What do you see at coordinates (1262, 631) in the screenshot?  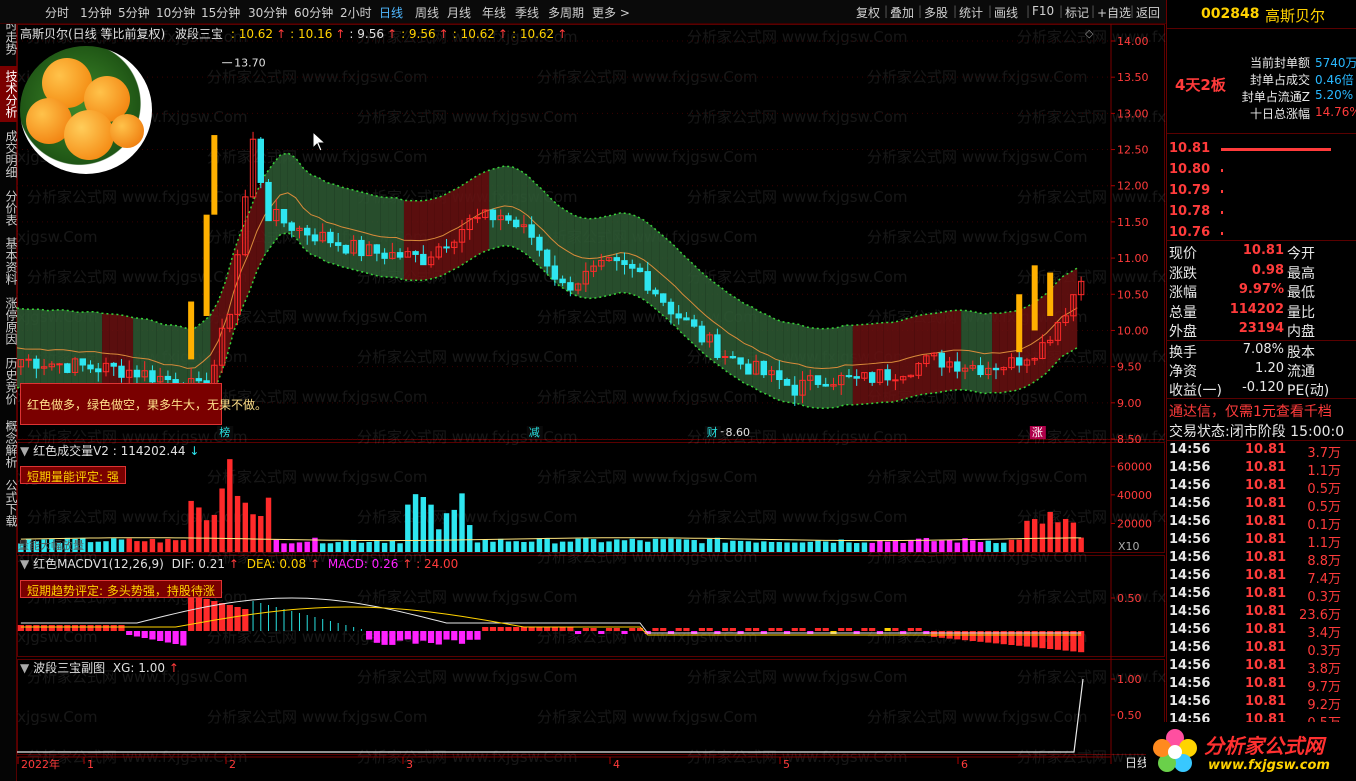 I see `trade-row: 14:56 10.81 3.4万` at bounding box center [1262, 631].